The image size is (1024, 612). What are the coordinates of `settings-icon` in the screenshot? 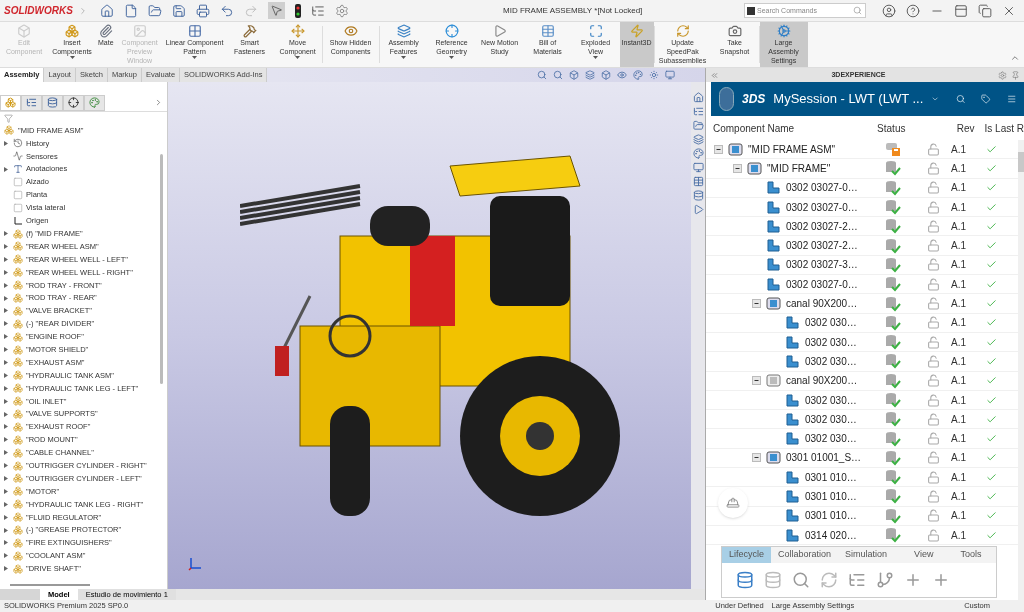 It's located at (342, 10).